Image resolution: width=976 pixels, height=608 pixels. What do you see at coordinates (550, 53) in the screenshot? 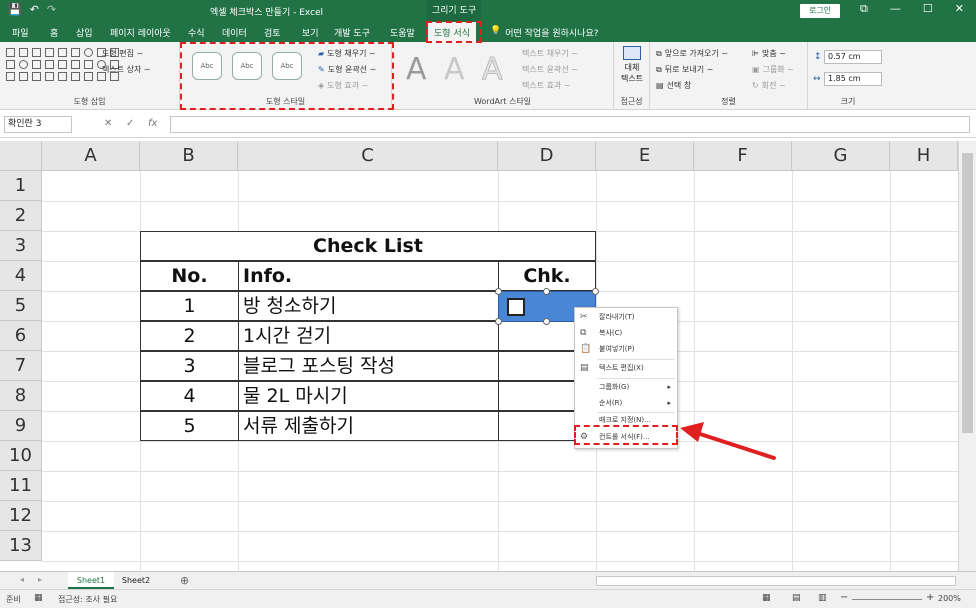
I see `text-fill-button: 텍스트 채우기 ~` at bounding box center [550, 53].